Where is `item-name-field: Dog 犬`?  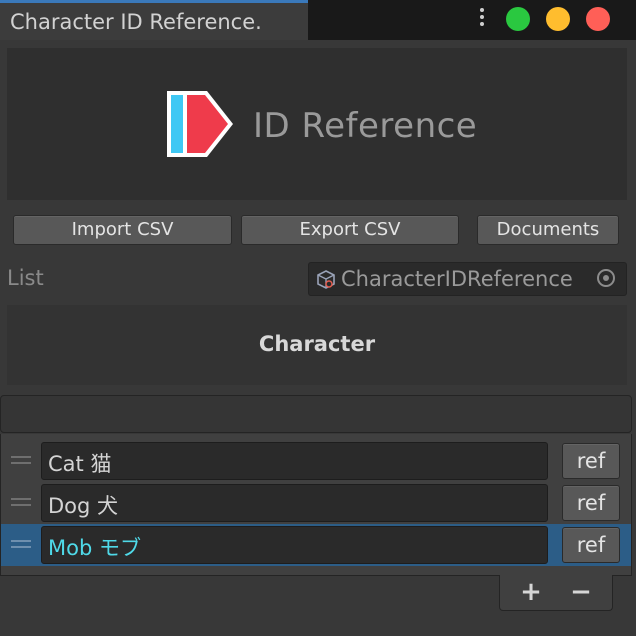 item-name-field: Dog 犬 is located at coordinates (294, 503).